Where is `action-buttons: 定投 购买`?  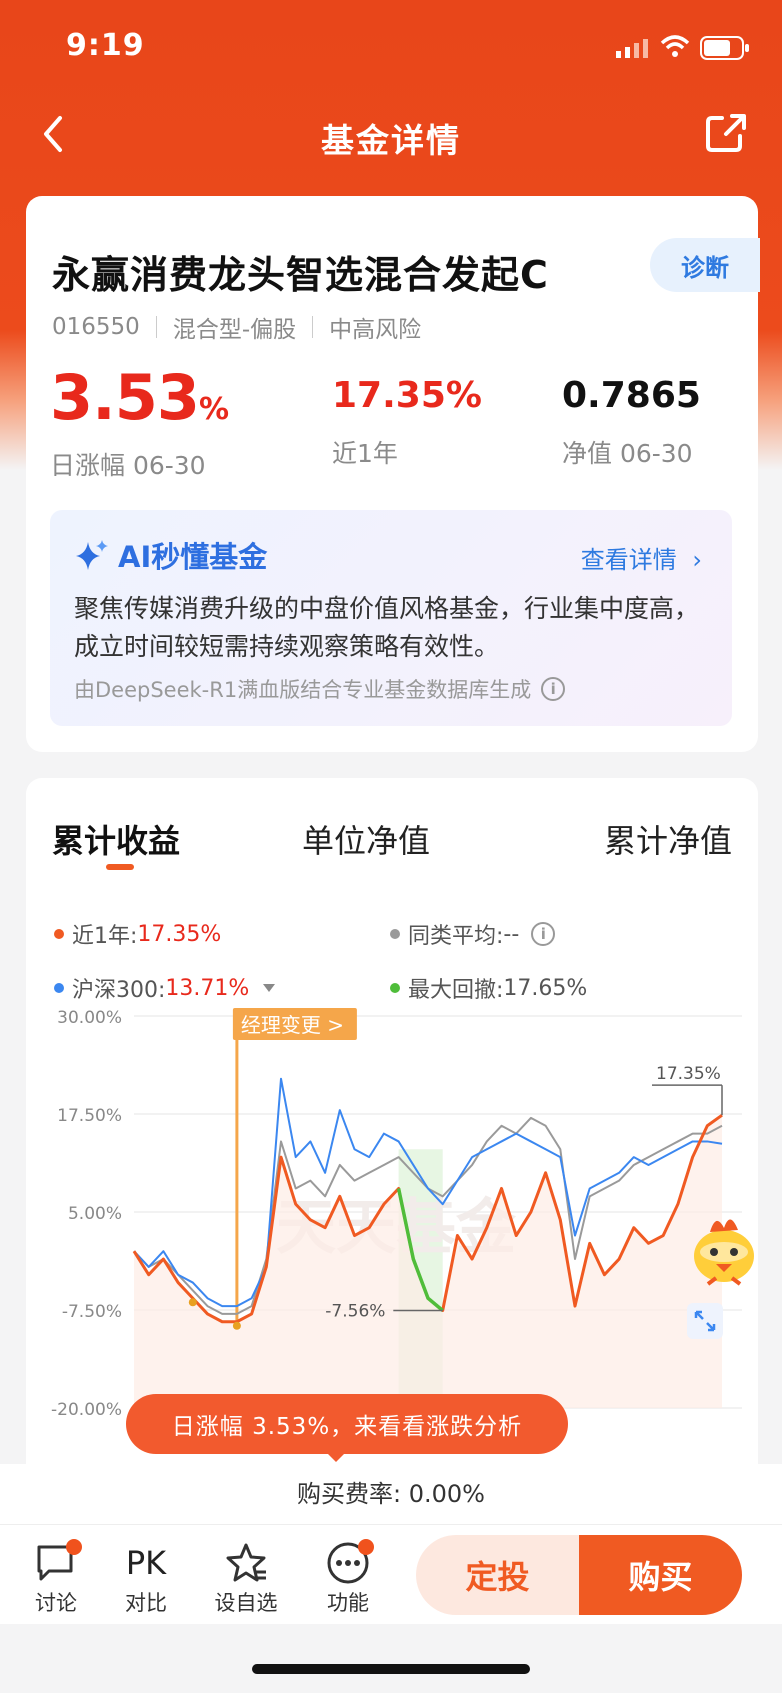 action-buttons: 定投 购买 is located at coordinates (579, 1575).